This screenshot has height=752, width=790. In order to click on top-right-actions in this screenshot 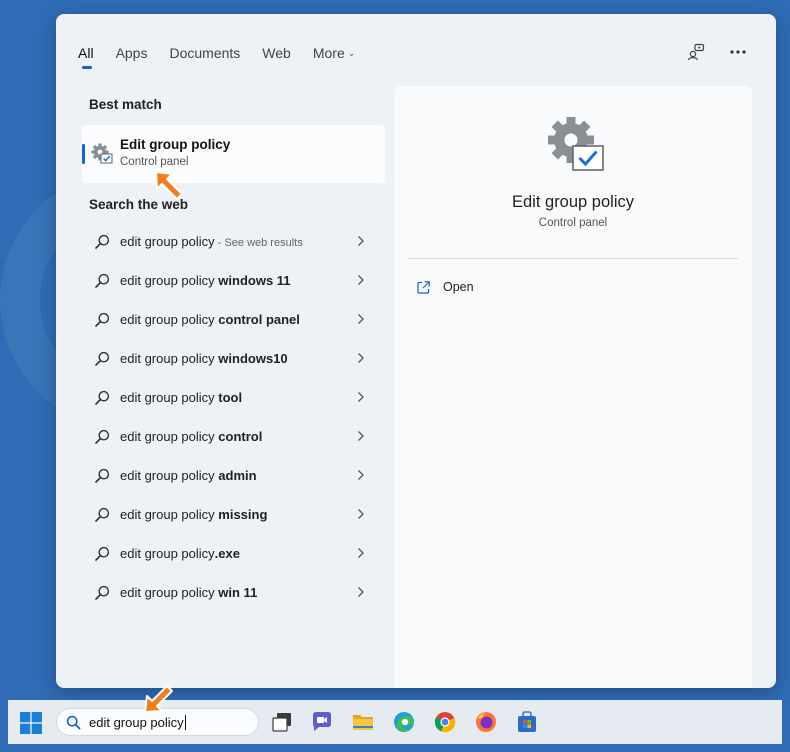, I will do `click(717, 52)`.